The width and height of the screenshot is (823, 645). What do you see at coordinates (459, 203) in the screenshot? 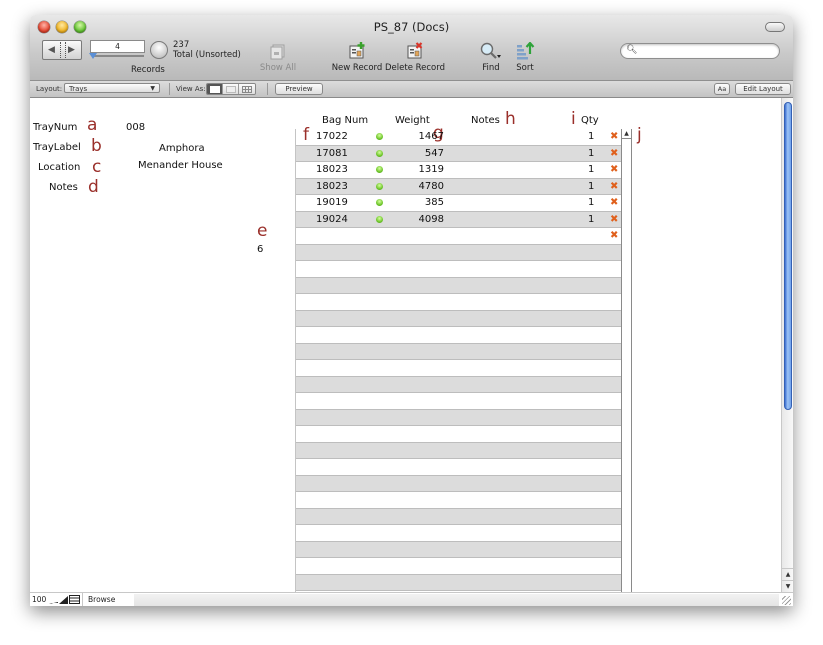
I see `portal-row: 19019 385 1 ✖` at bounding box center [459, 203].